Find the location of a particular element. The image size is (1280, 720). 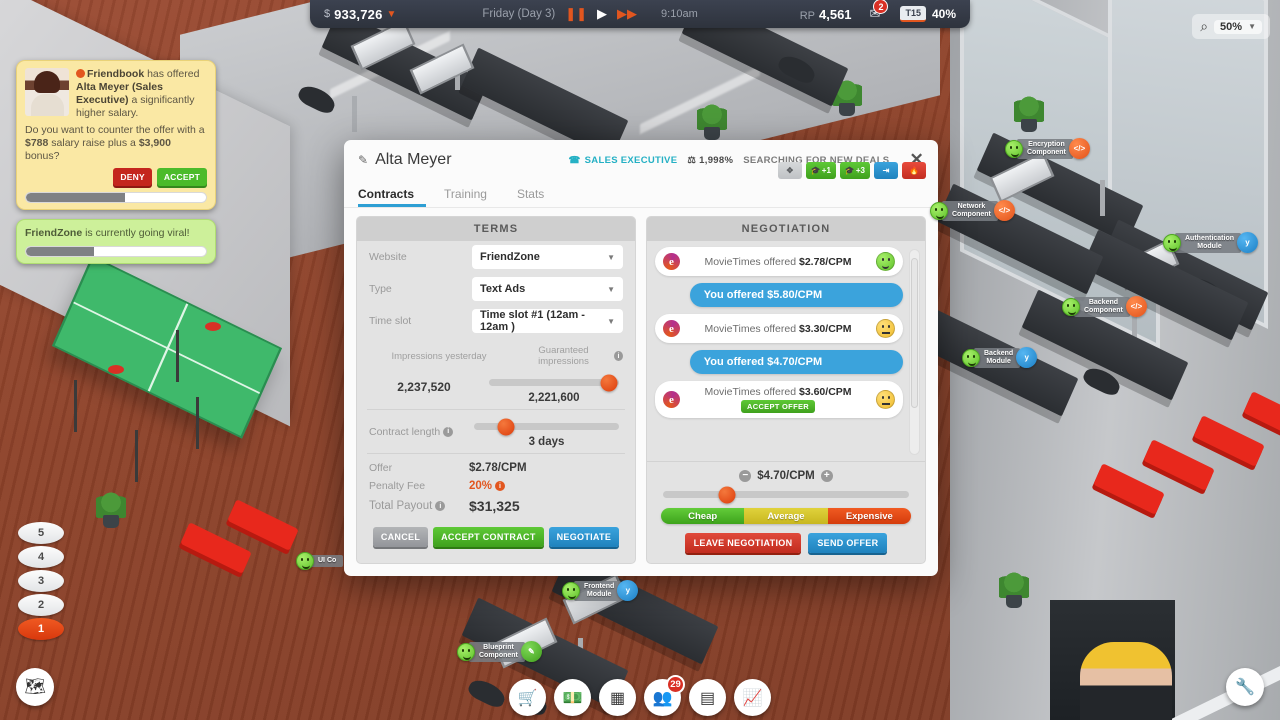

type-label: Type is located at coordinates (380, 289).